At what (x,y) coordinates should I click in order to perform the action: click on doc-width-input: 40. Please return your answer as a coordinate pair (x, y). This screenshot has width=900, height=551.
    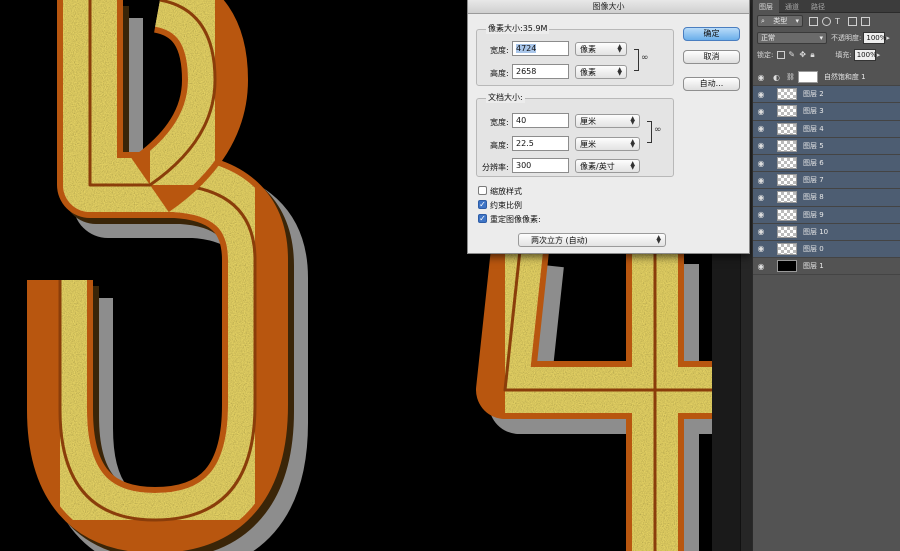
    Looking at the image, I should click on (540, 120).